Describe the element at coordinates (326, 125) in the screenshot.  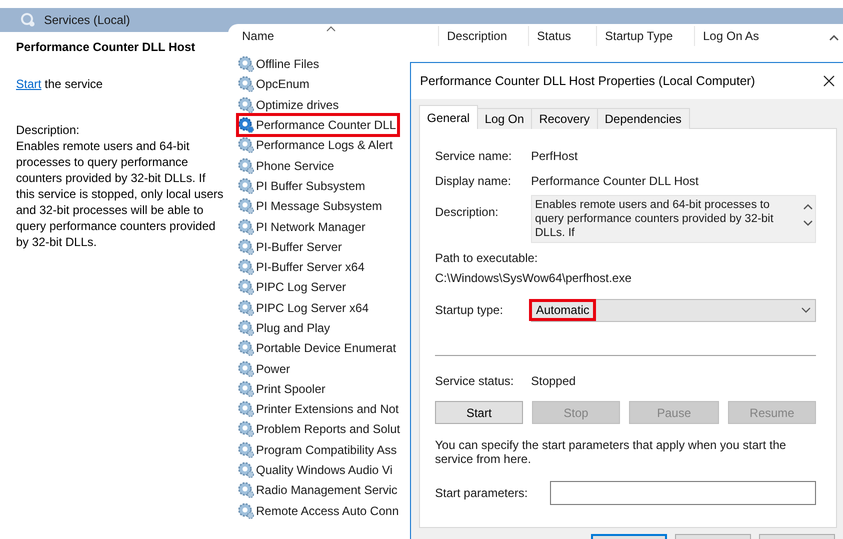
I see `service-name: Performance Counter DLL` at that location.